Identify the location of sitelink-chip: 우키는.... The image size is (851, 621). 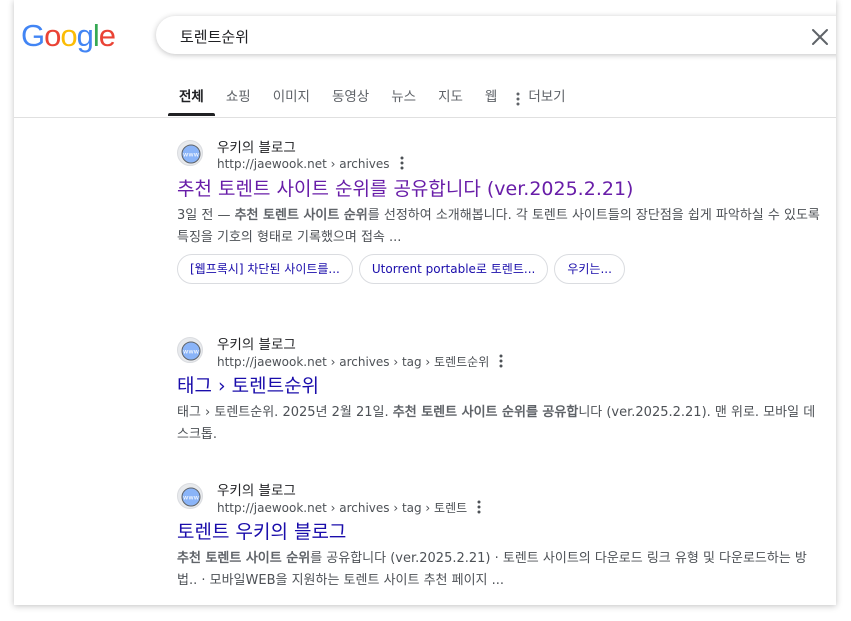
(589, 269).